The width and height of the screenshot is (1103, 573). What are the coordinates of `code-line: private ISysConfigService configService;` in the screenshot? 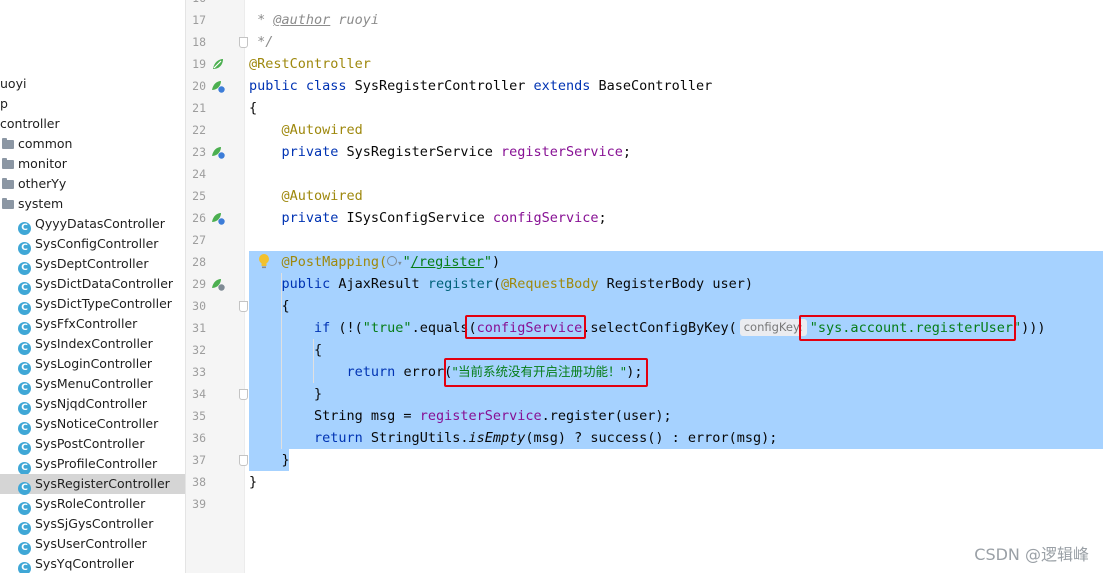 It's located at (428, 218).